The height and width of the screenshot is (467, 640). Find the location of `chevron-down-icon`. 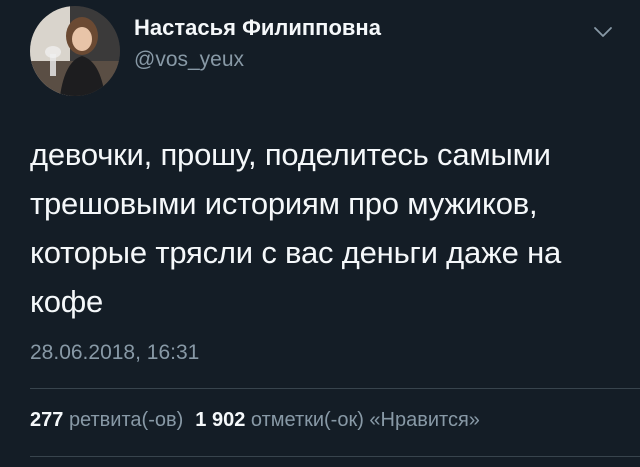

chevron-down-icon is located at coordinates (603, 32).